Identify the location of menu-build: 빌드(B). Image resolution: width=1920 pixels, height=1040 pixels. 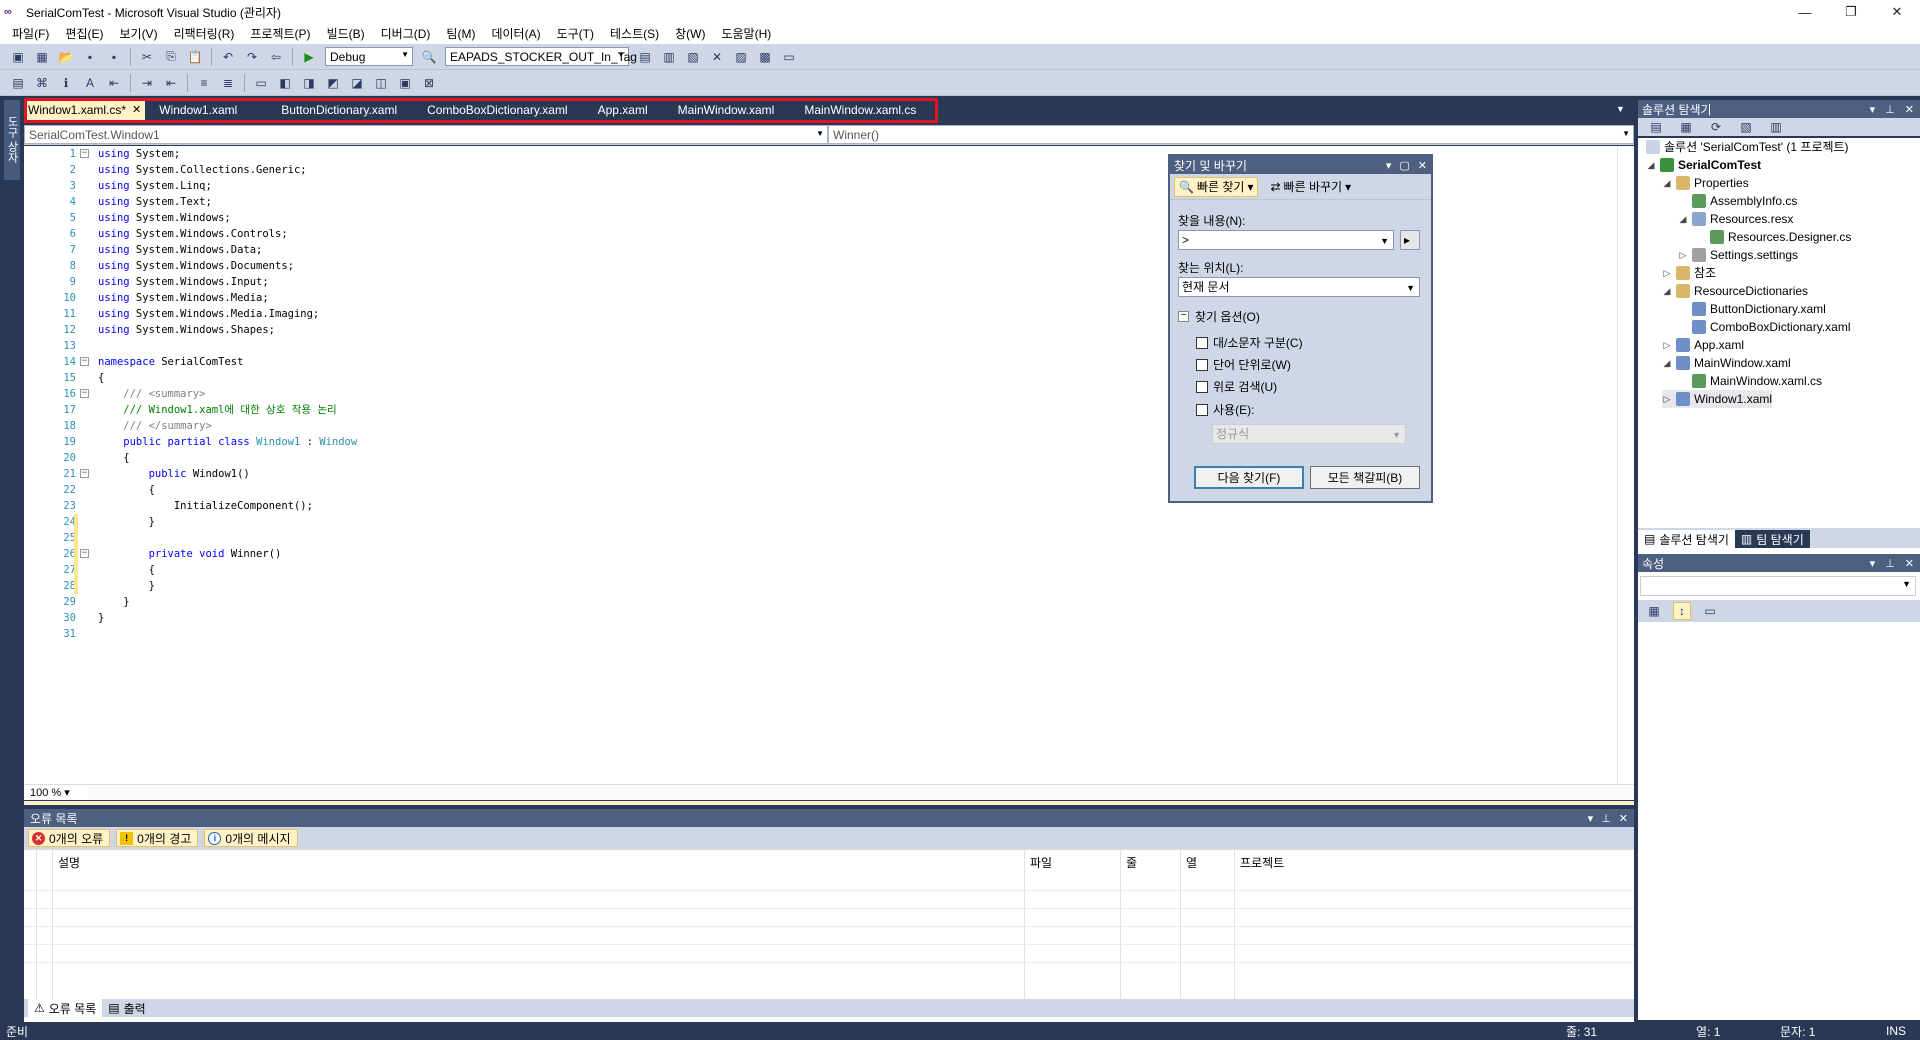
(346, 34).